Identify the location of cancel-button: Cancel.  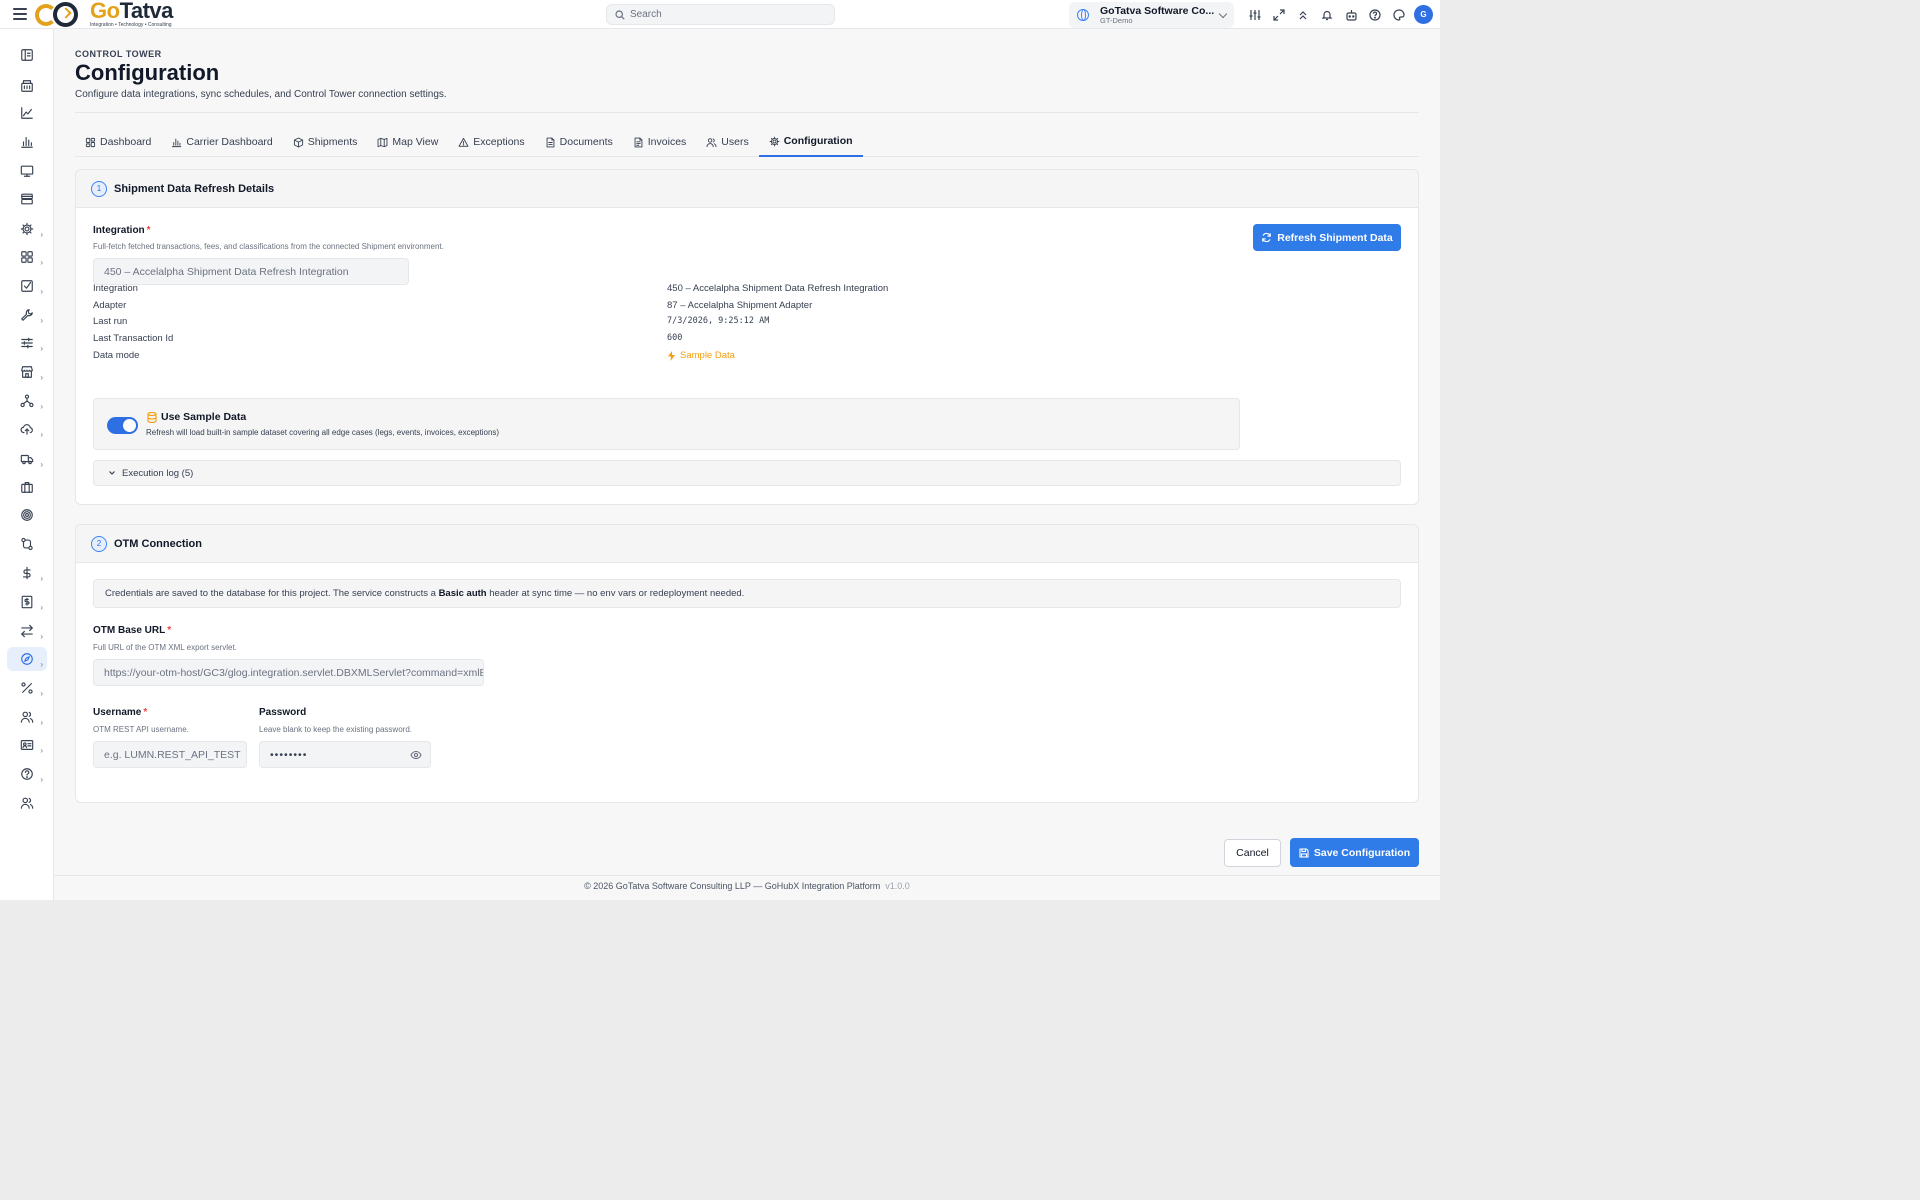
(1252, 853).